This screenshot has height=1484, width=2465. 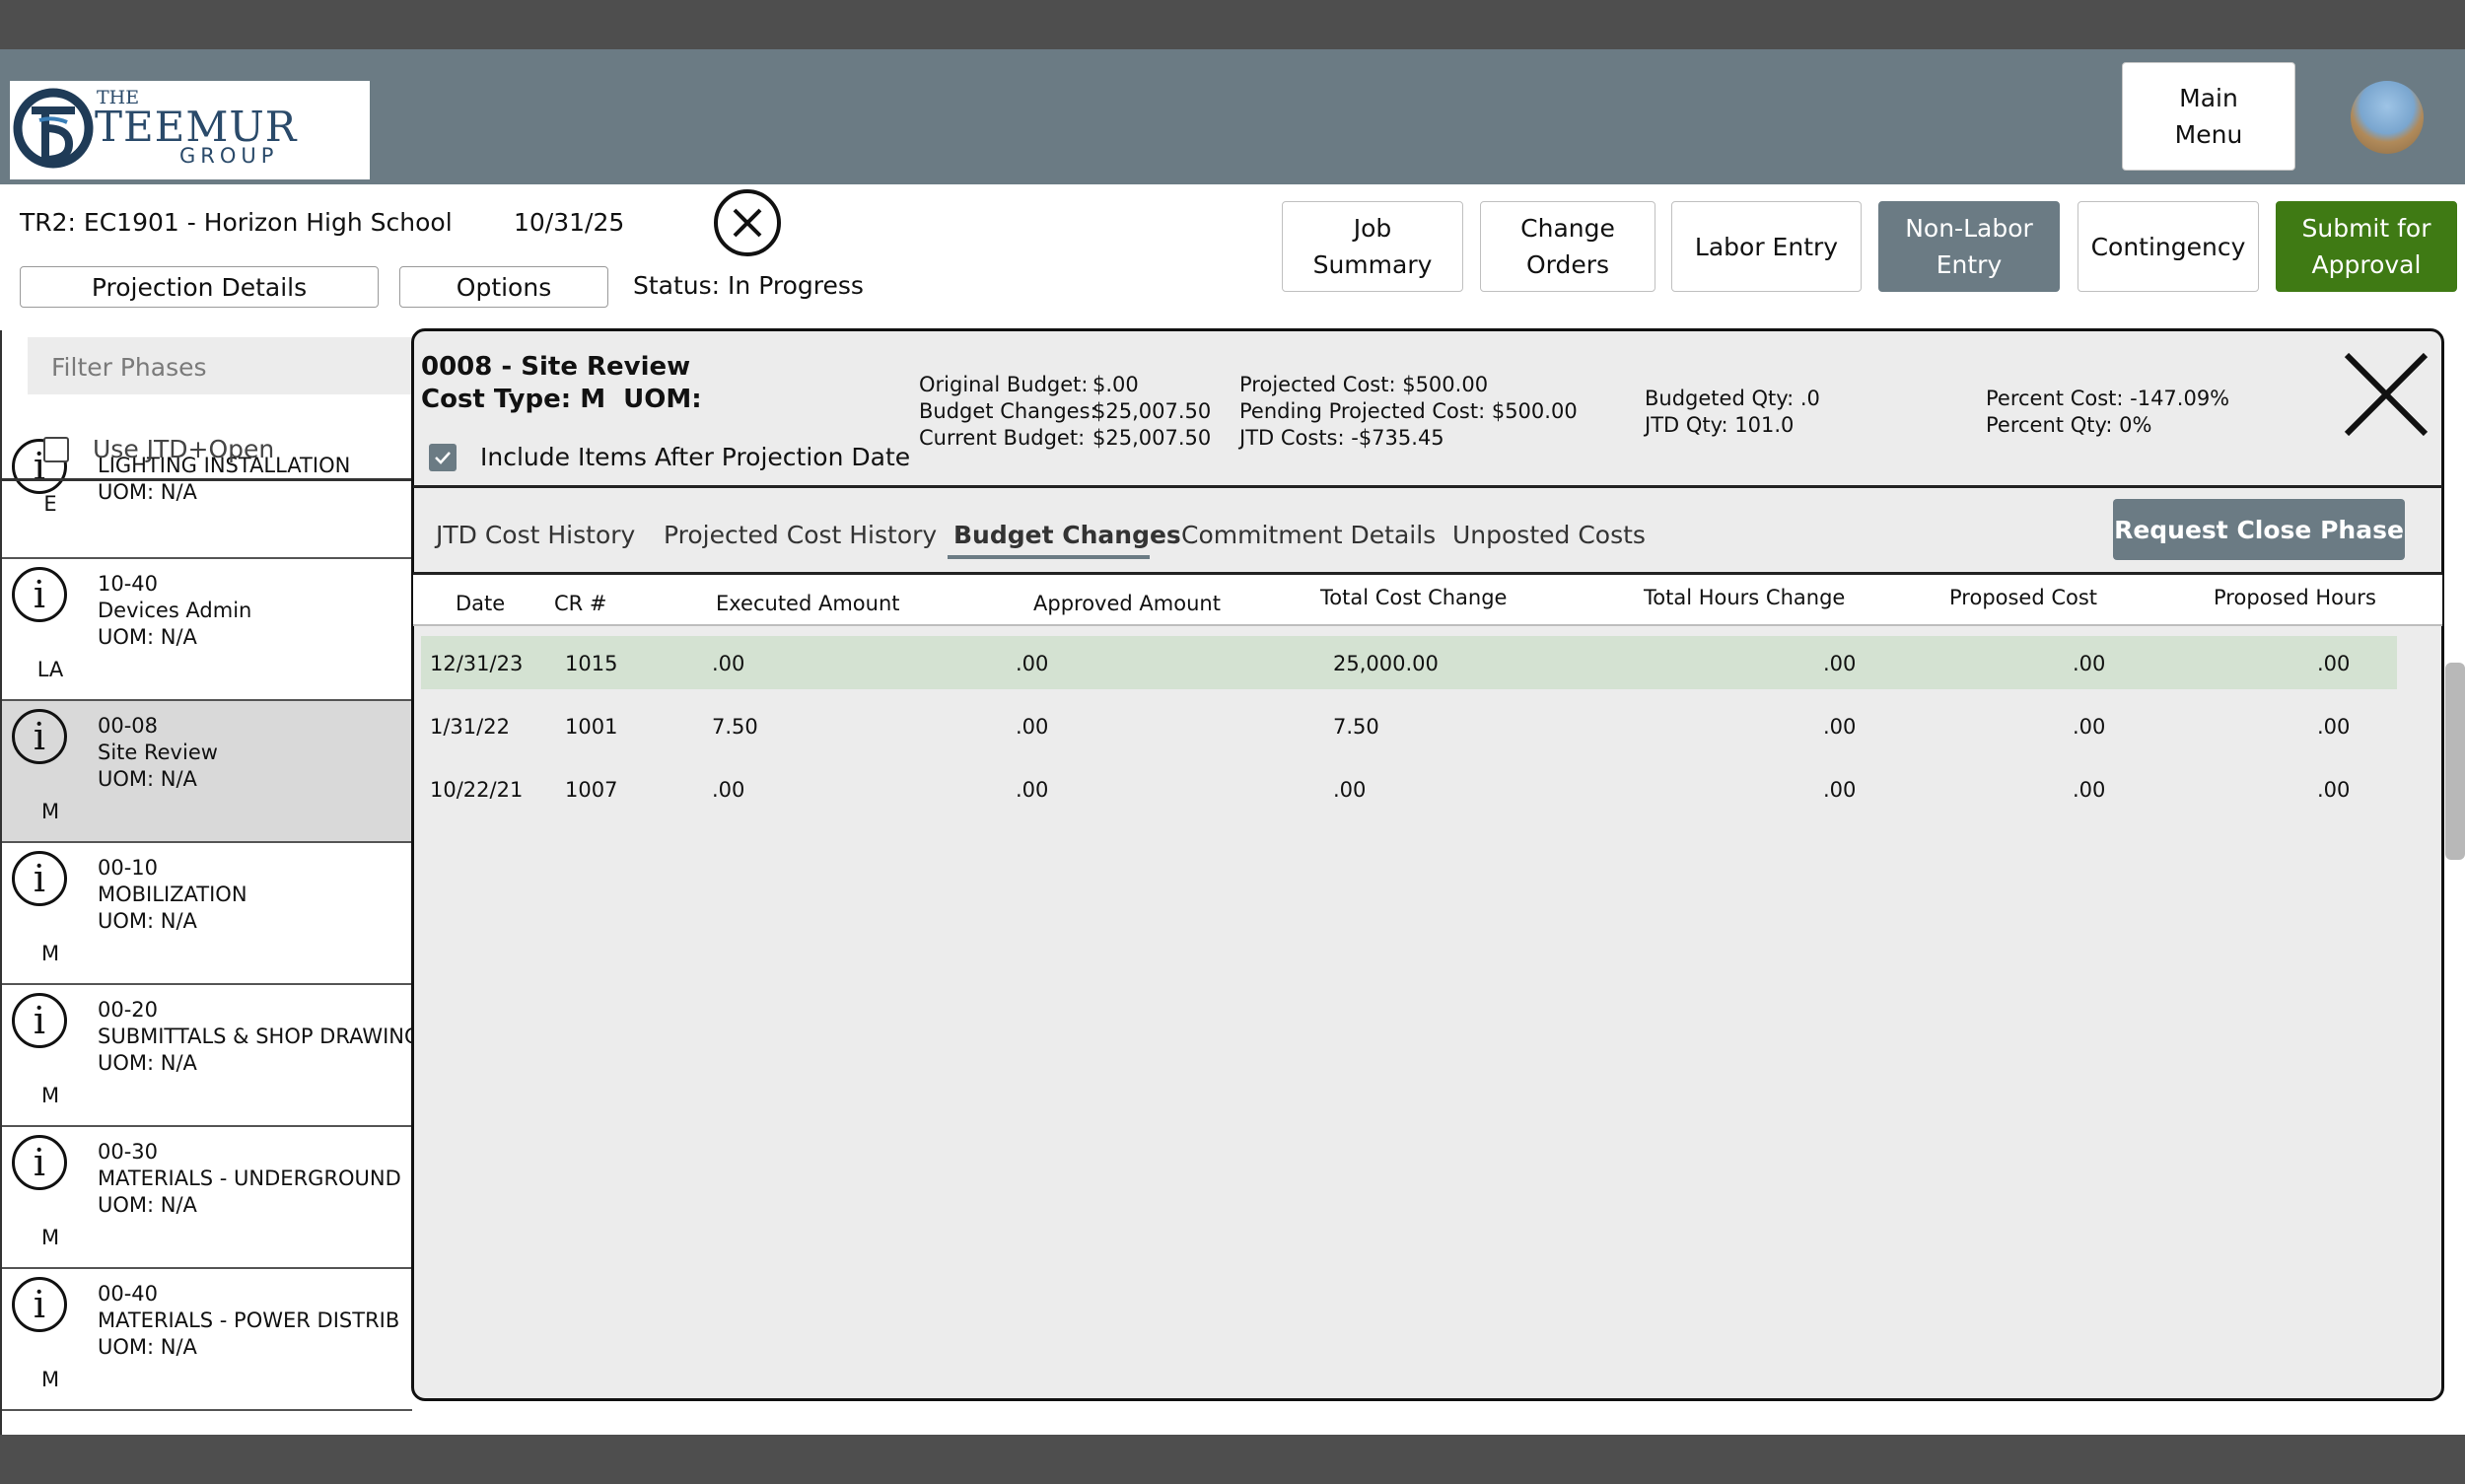 What do you see at coordinates (50, 669) in the screenshot?
I see `phase-cost-type: LA` at bounding box center [50, 669].